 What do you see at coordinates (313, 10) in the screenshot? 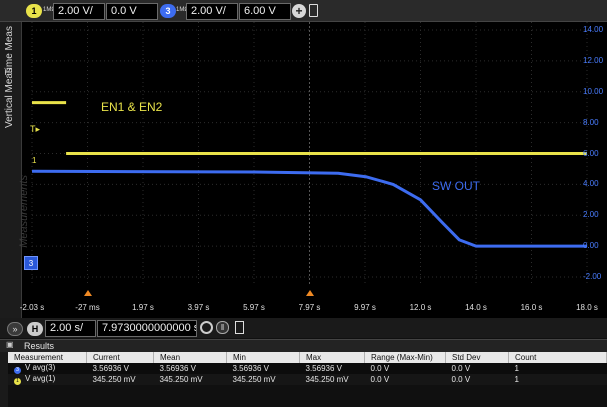
I see `pin-icon` at bounding box center [313, 10].